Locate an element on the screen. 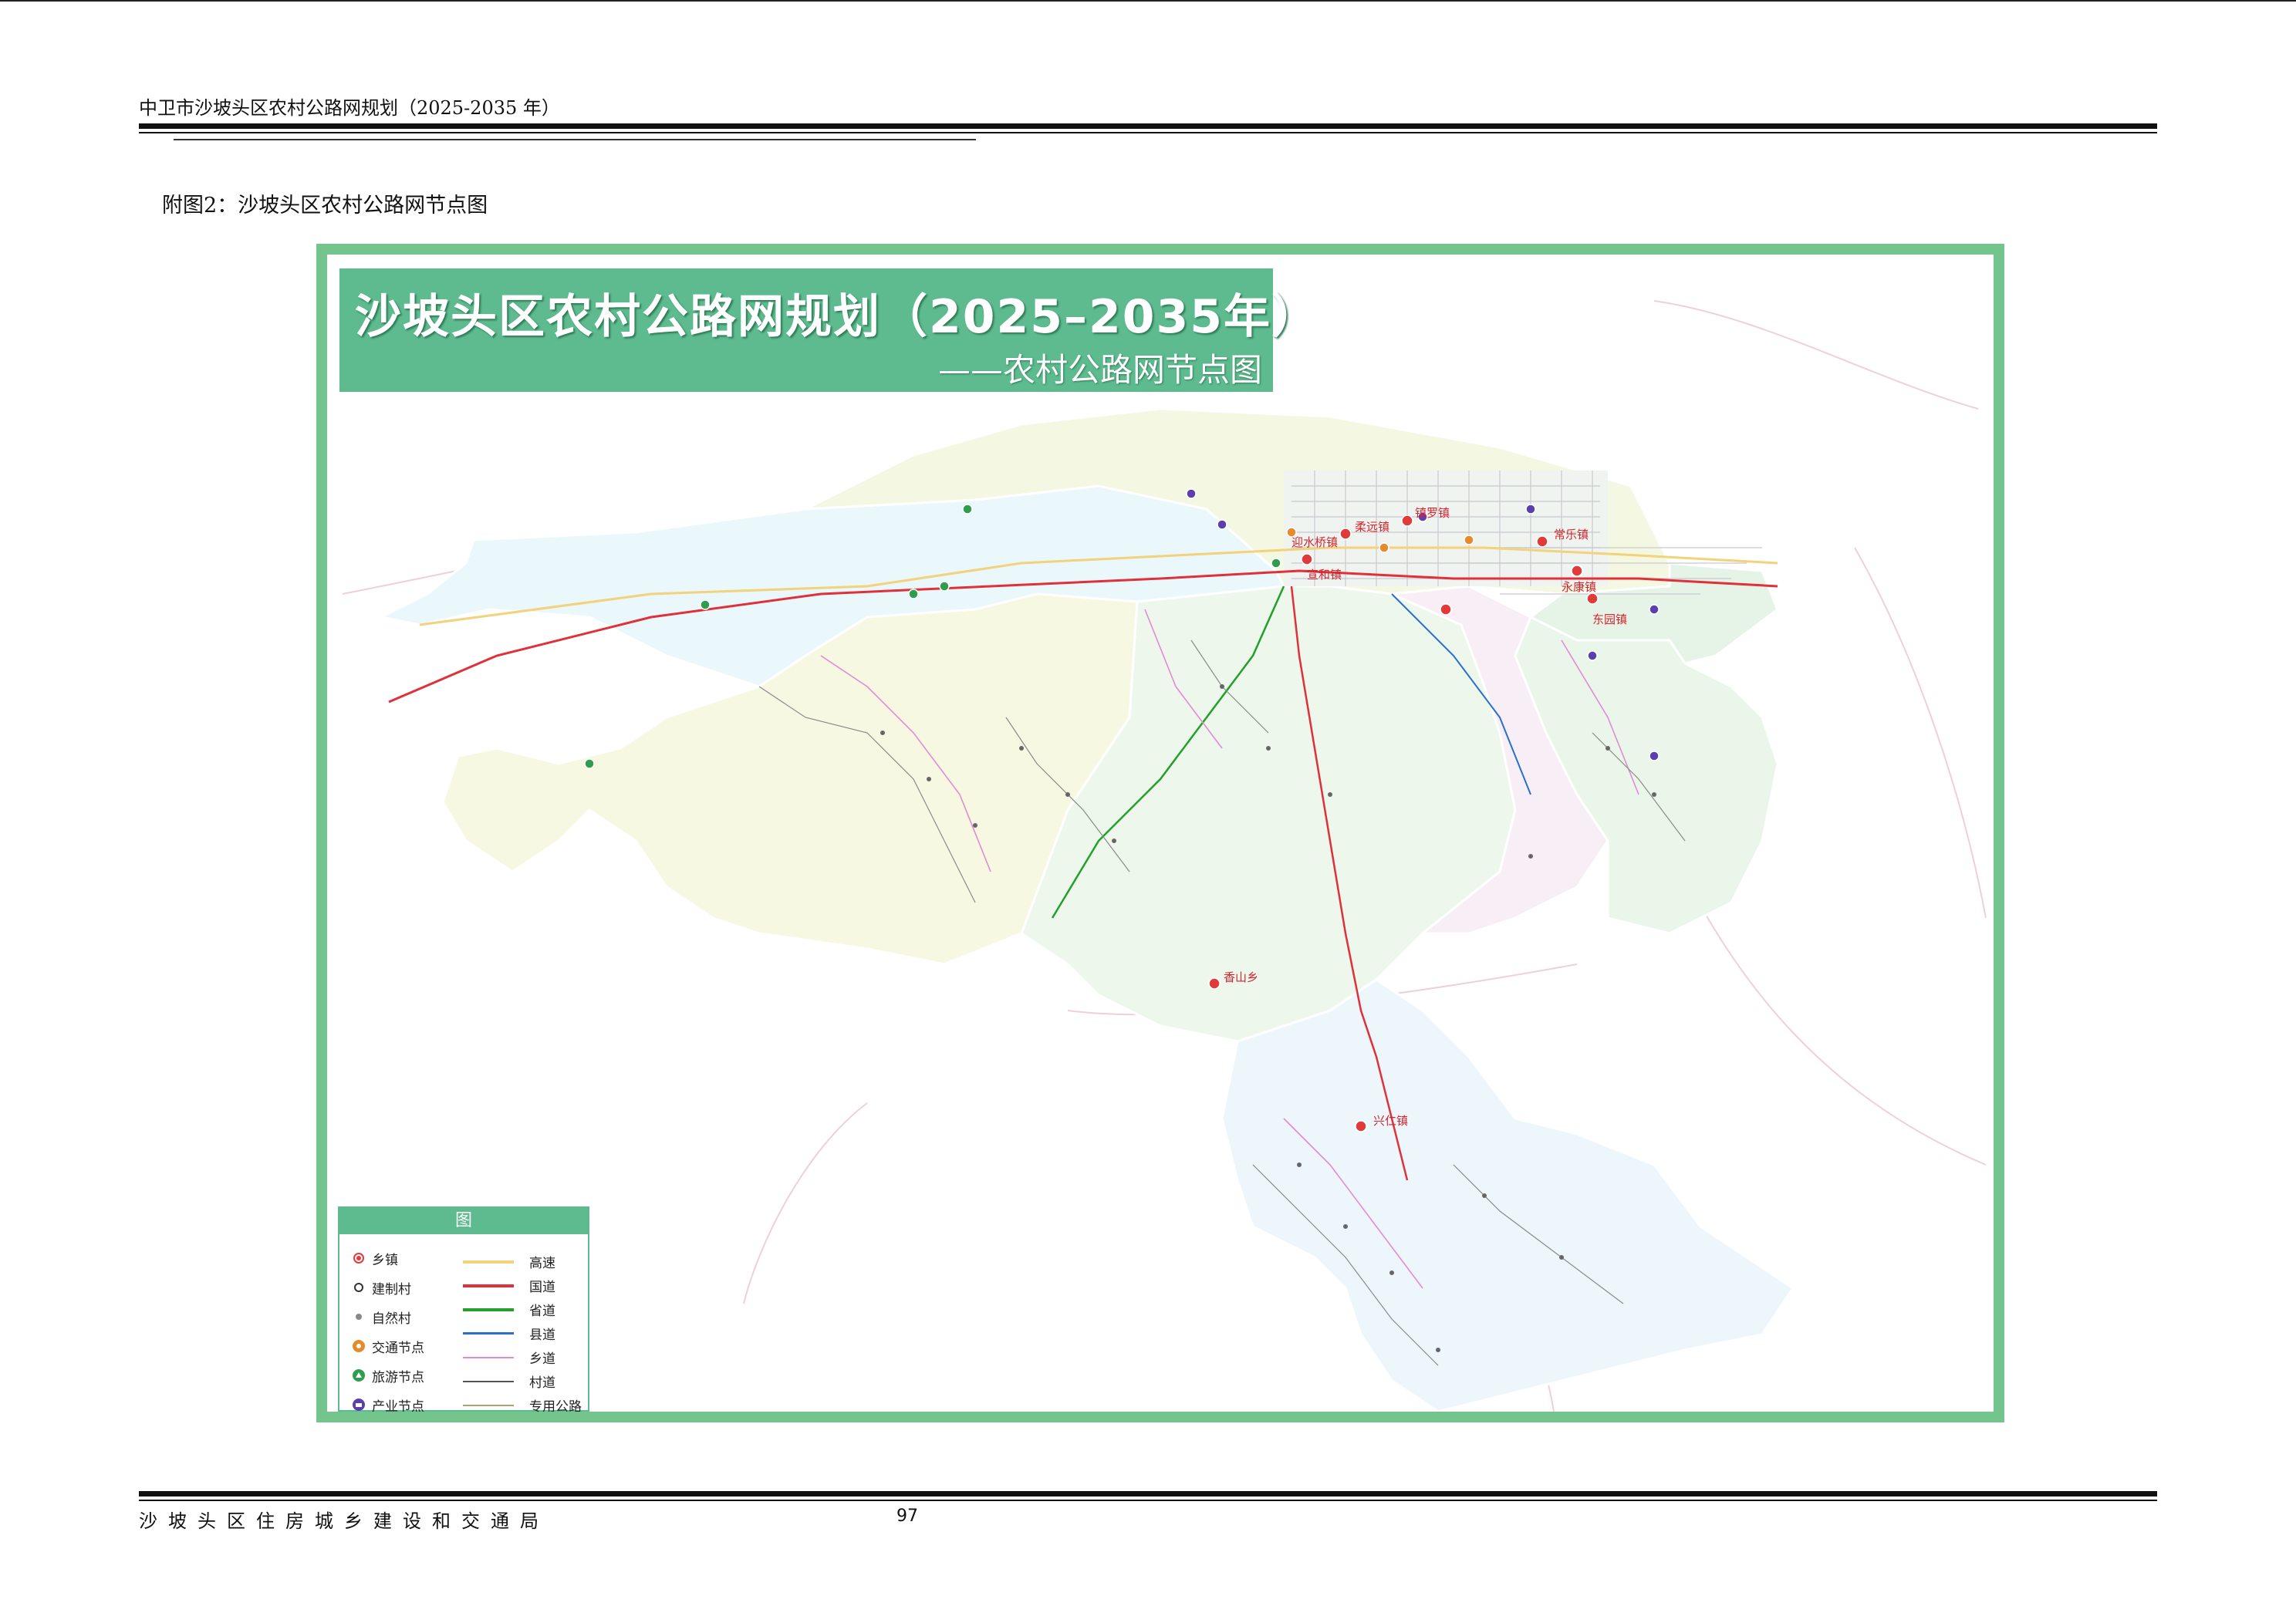 The image size is (2296, 1623). town-label: 镇罗镇 is located at coordinates (1432, 513).